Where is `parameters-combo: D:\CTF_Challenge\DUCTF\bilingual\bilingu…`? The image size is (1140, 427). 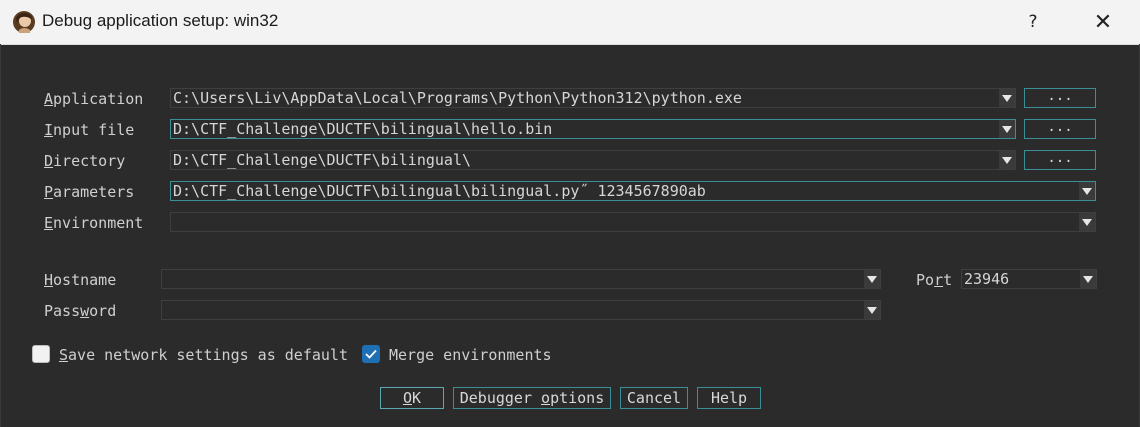 parameters-combo: D:\CTF_Challenge\DUCTF\bilingual\bilingu… is located at coordinates (633, 191).